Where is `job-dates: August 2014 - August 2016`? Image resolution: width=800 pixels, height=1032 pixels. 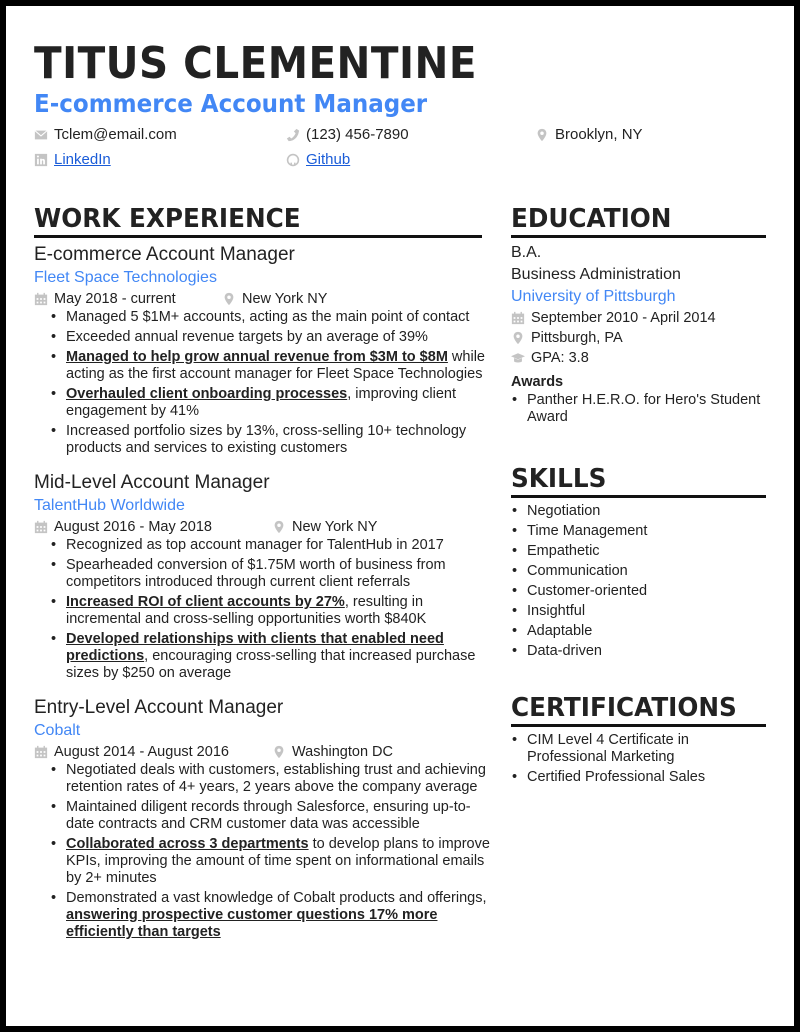 job-dates: August 2014 - August 2016 is located at coordinates (153, 752).